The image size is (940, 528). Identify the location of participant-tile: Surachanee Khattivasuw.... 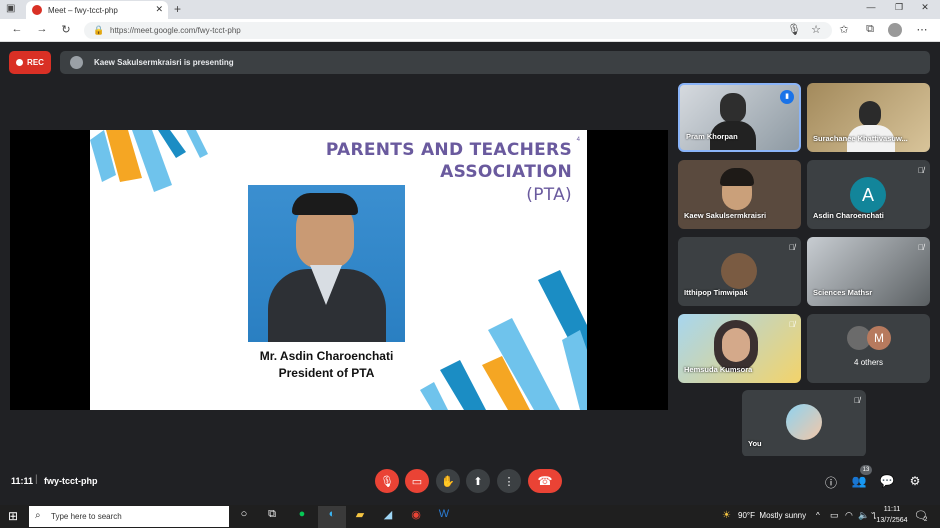
(868, 117).